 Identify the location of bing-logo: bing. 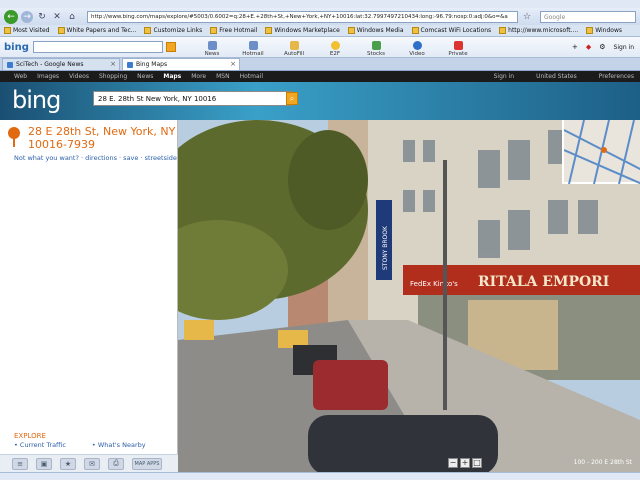
(36, 100).